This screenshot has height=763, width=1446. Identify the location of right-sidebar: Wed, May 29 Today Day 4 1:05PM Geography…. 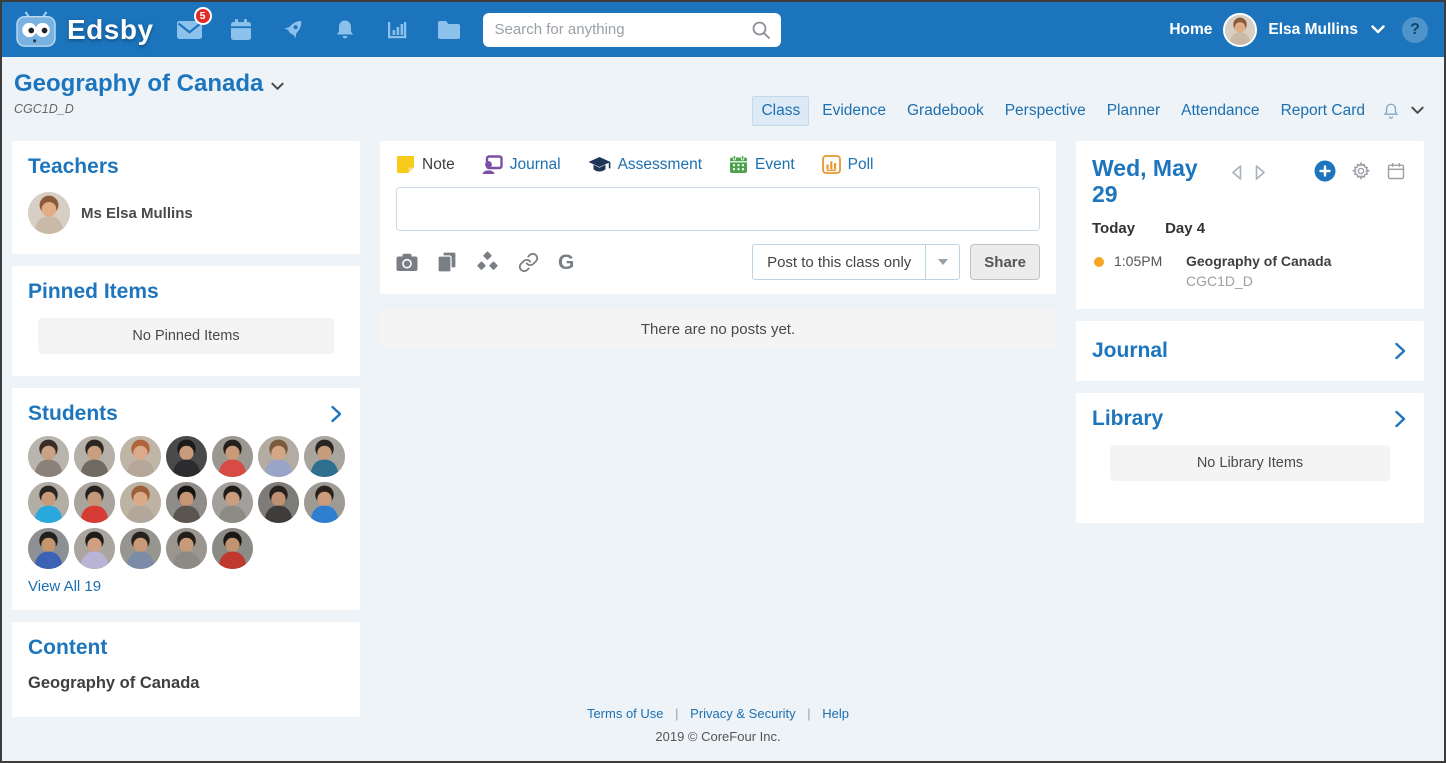
(1250, 338).